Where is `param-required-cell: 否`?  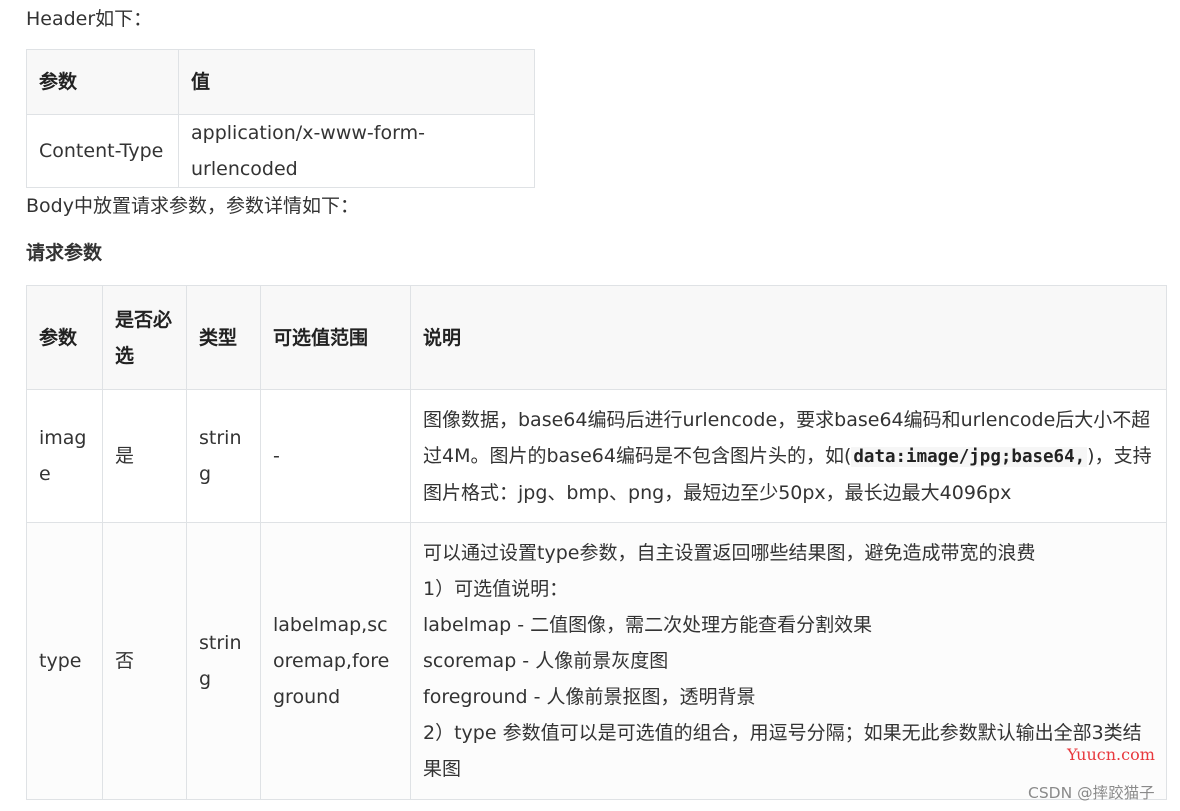 param-required-cell: 否 is located at coordinates (144, 661).